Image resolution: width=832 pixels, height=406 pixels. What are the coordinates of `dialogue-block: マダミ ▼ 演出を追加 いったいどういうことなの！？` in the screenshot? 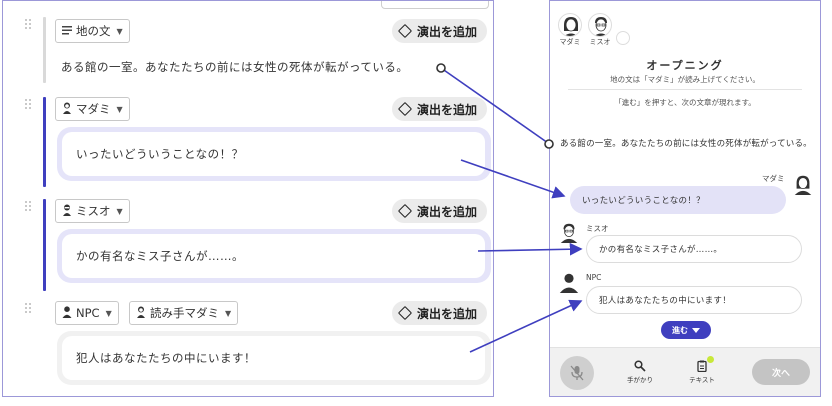 It's located at (256, 142).